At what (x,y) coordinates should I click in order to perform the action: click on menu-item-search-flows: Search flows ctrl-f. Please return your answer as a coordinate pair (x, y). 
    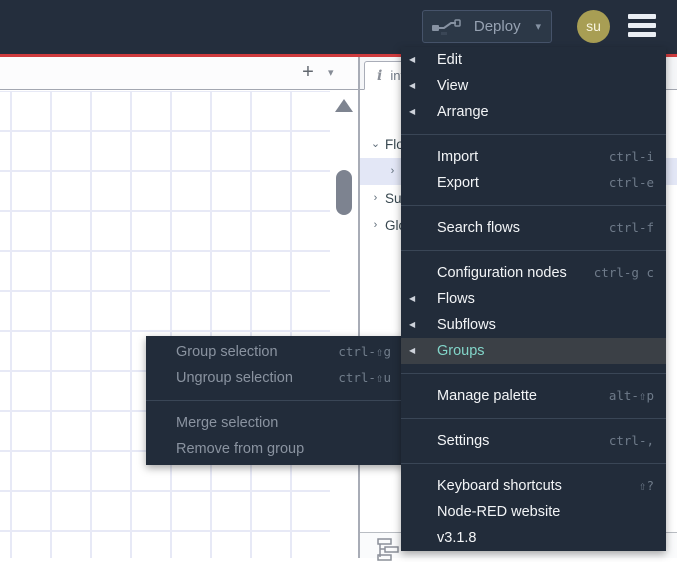
    Looking at the image, I should click on (533, 228).